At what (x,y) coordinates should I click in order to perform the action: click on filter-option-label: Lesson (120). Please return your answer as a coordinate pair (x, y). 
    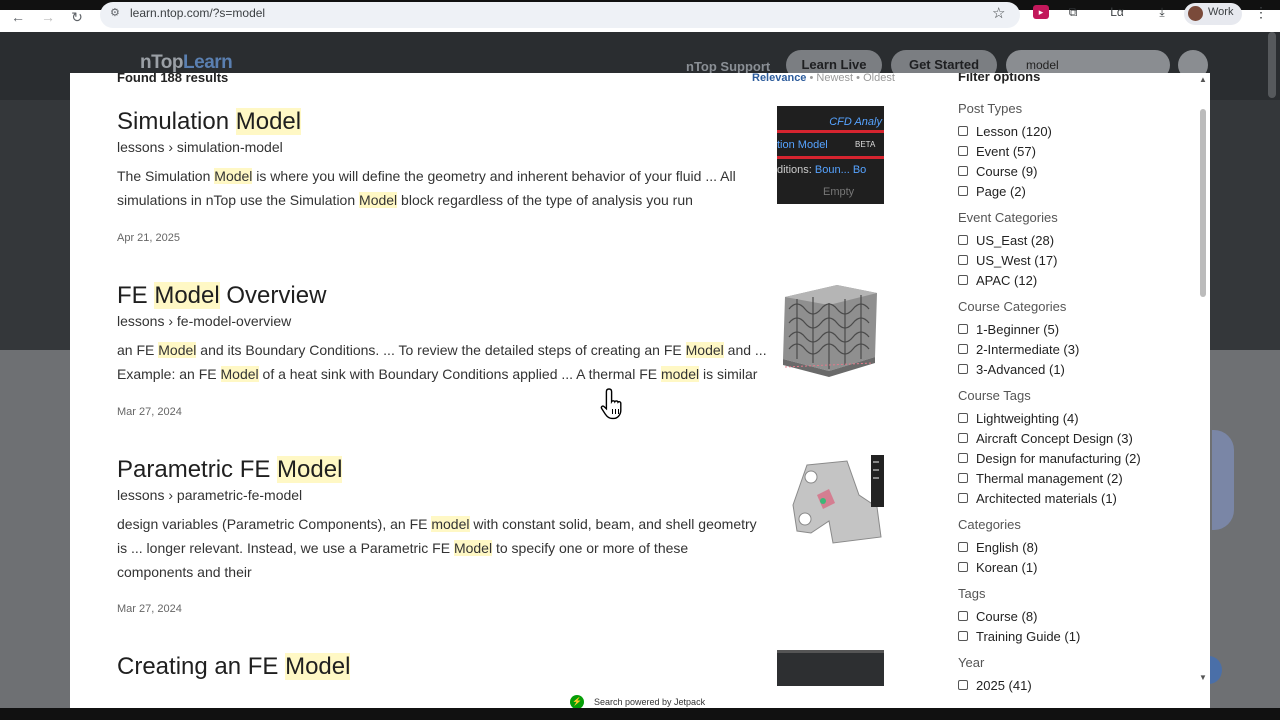
    Looking at the image, I should click on (1014, 131).